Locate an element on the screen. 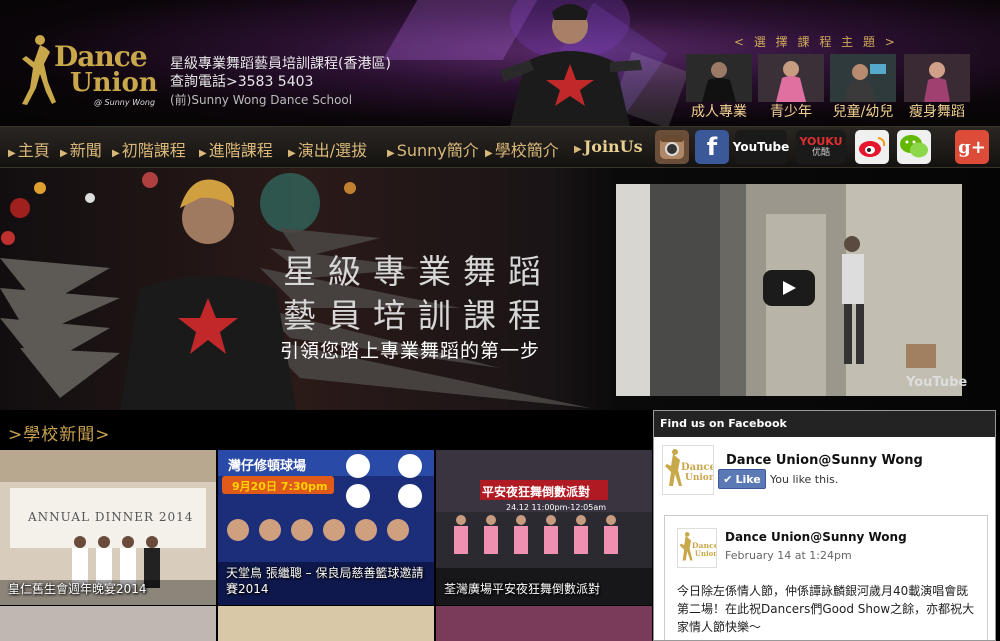 The image size is (1000, 641). facebook-glyph: f is located at coordinates (712, 147).